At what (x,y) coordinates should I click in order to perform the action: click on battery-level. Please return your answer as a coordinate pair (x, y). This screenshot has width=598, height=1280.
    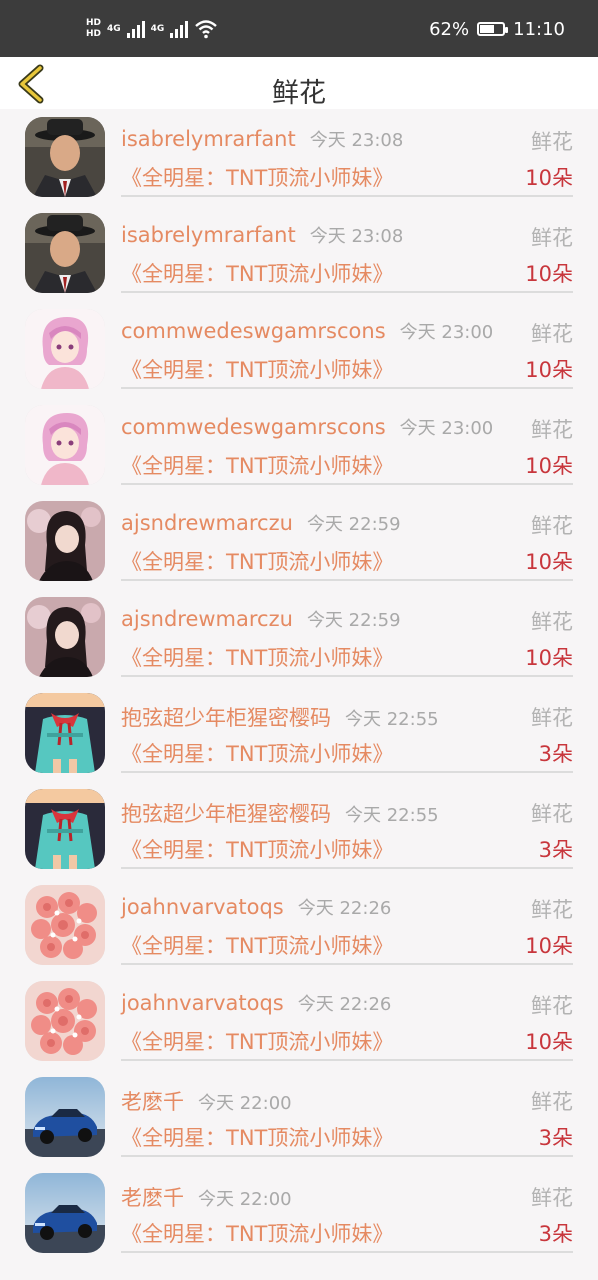
    Looking at the image, I should click on (487, 29).